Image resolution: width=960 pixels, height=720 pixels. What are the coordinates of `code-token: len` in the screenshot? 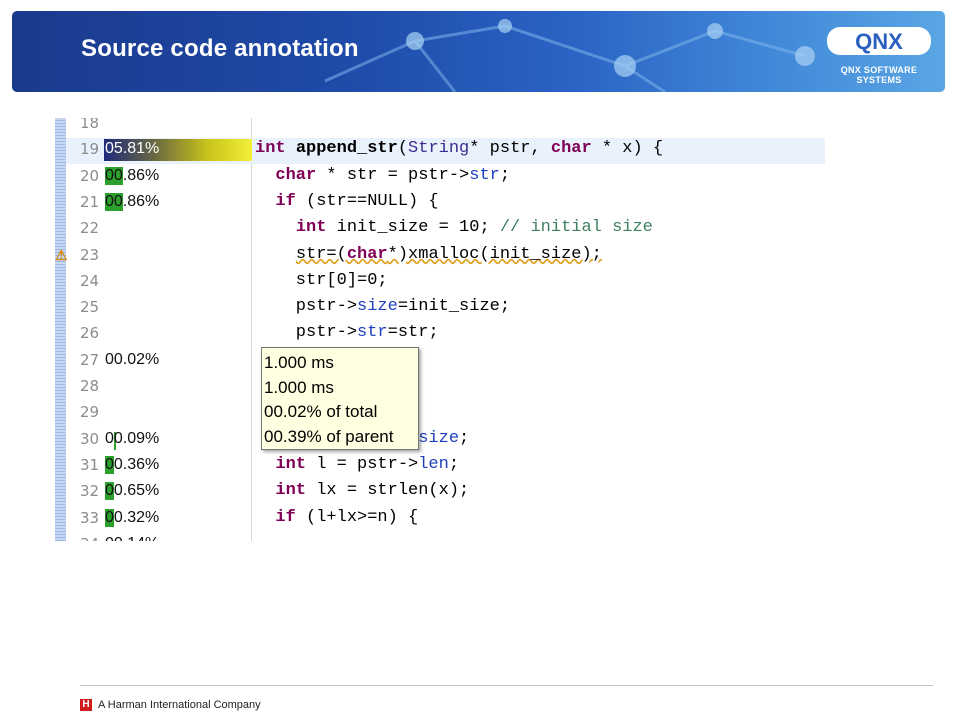 It's located at (433, 464).